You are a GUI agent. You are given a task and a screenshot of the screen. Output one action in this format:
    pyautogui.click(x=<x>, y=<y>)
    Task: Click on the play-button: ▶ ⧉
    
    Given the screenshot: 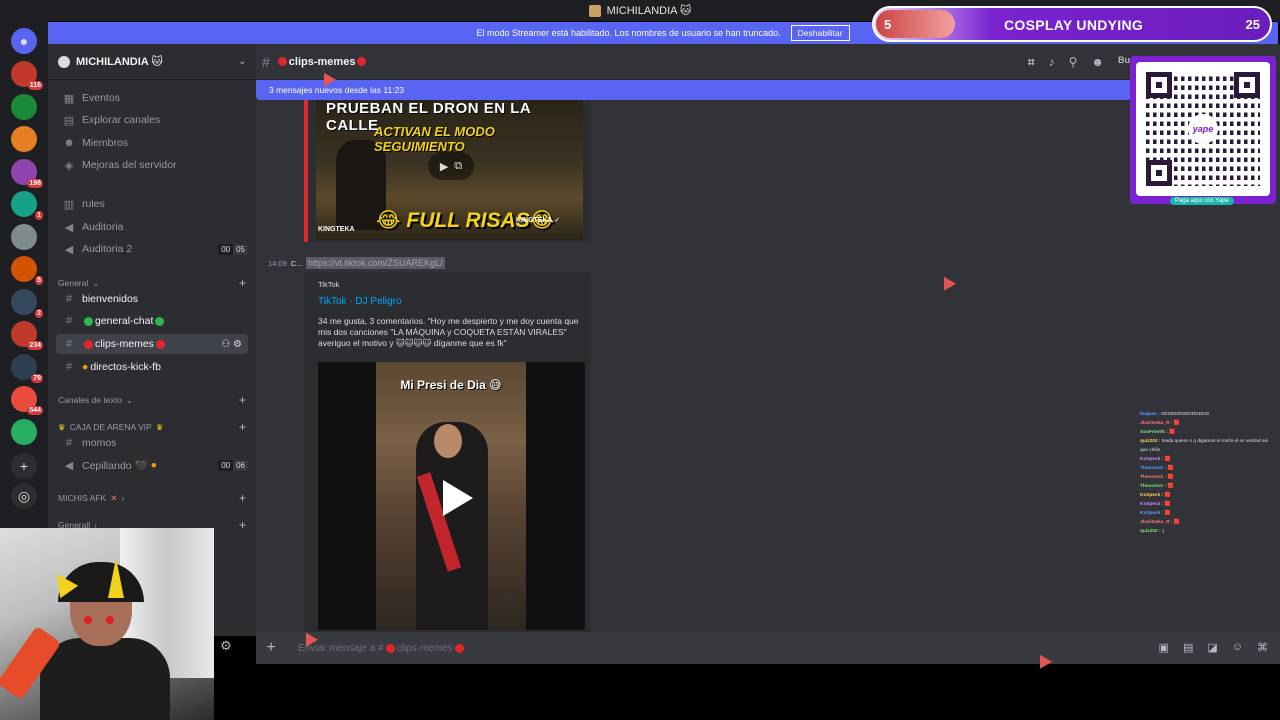 What is the action you would take?
    pyautogui.click(x=451, y=166)
    